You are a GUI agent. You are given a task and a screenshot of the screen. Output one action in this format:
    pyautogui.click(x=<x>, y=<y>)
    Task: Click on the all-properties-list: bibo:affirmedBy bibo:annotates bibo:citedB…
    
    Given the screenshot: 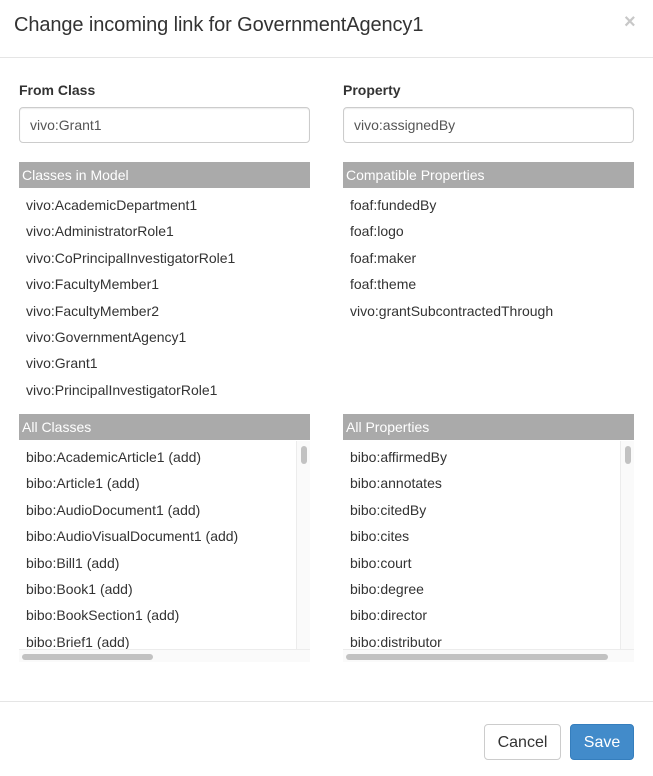 What is the action you would take?
    pyautogui.click(x=488, y=546)
    